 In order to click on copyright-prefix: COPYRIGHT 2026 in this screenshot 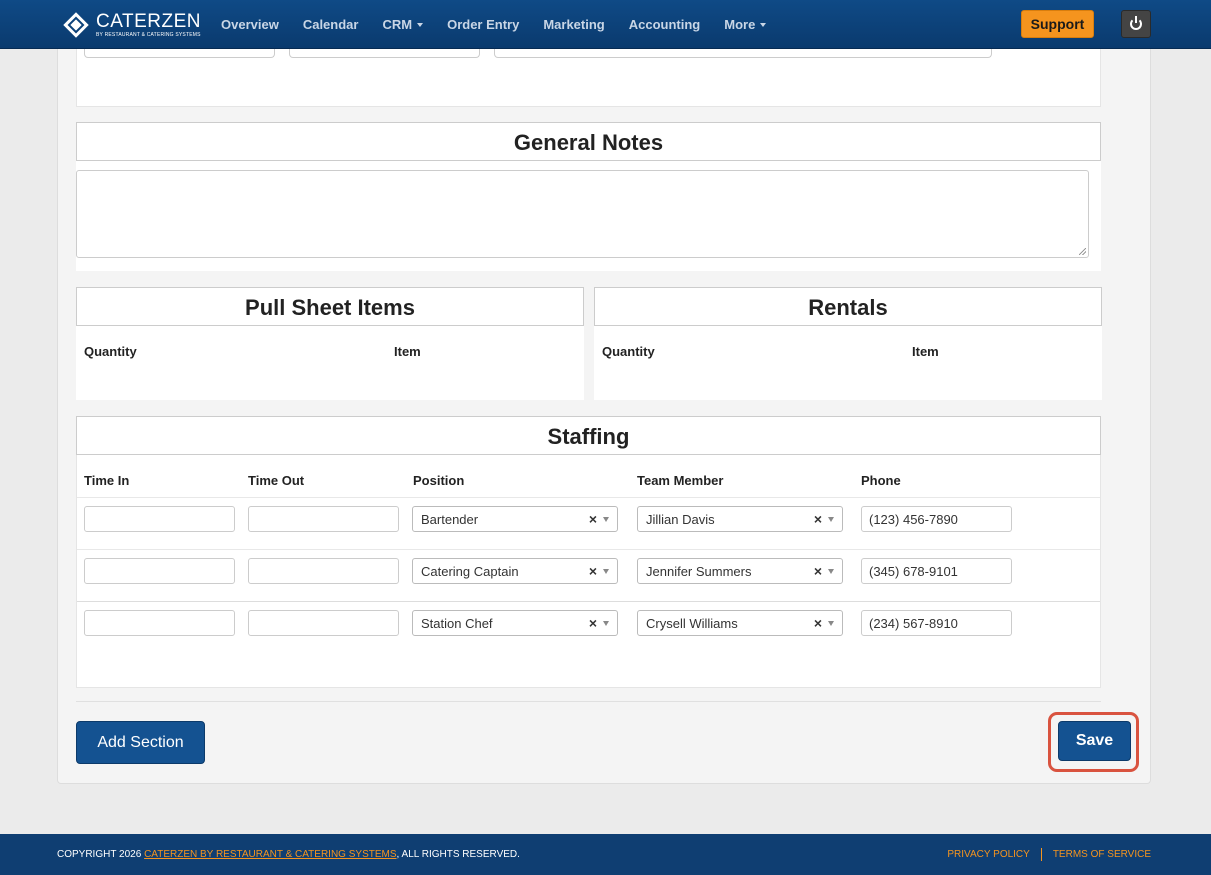, I will do `click(99, 854)`.